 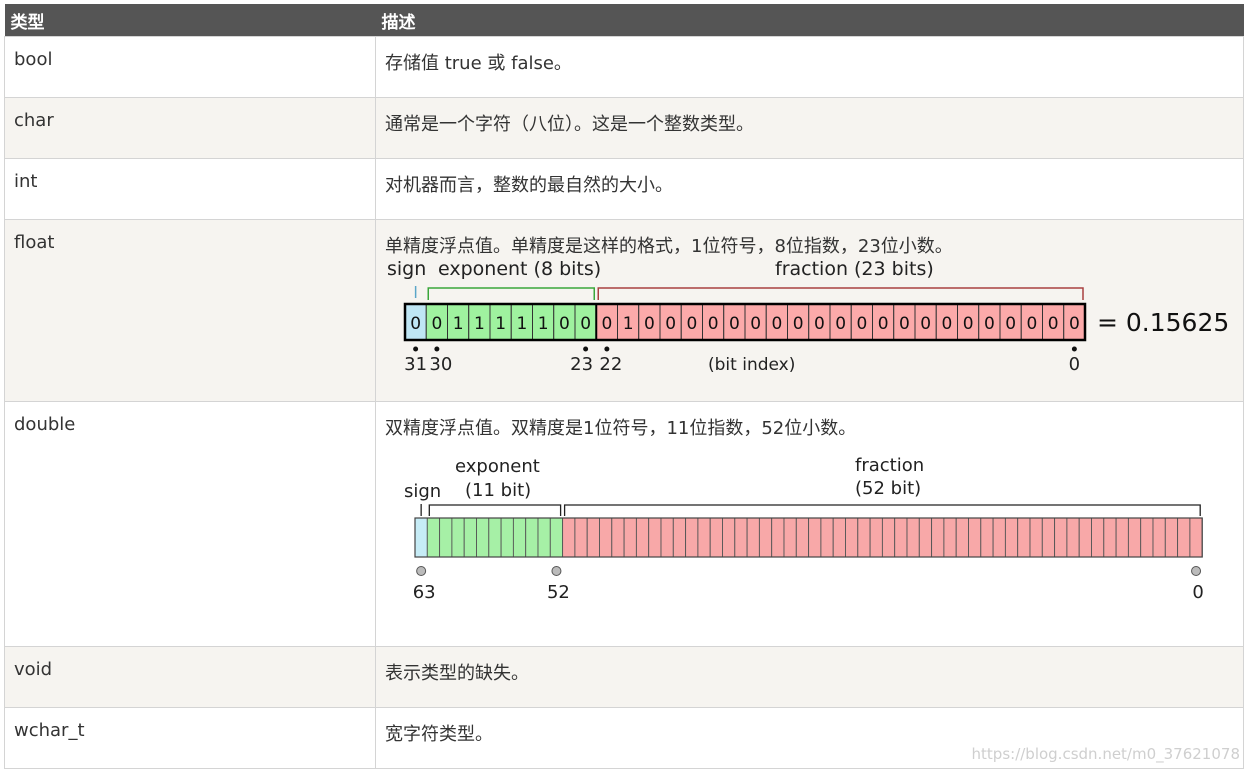 I want to click on fraction-label: fraction, so click(x=889, y=465).